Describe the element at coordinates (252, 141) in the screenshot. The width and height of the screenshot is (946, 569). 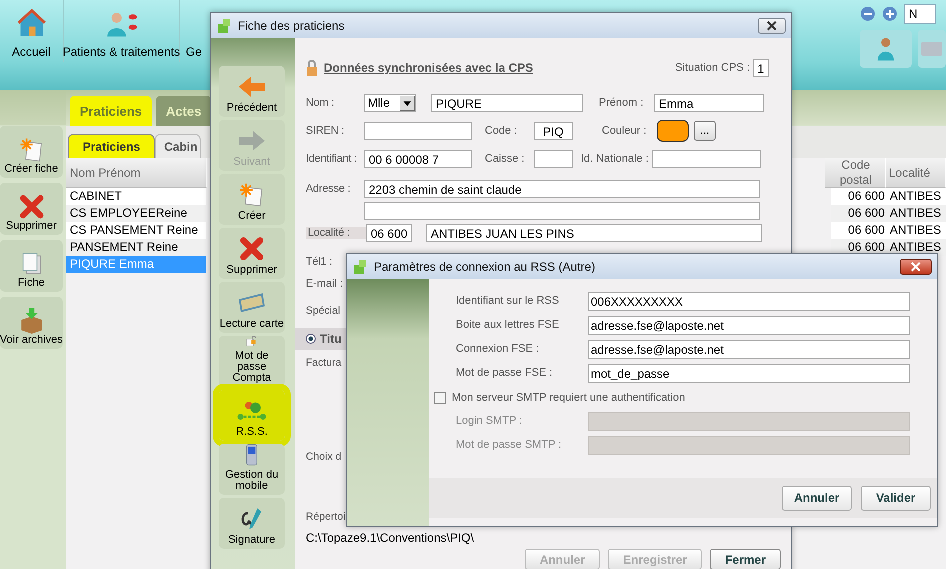
I see `right-arrow-icon` at that location.